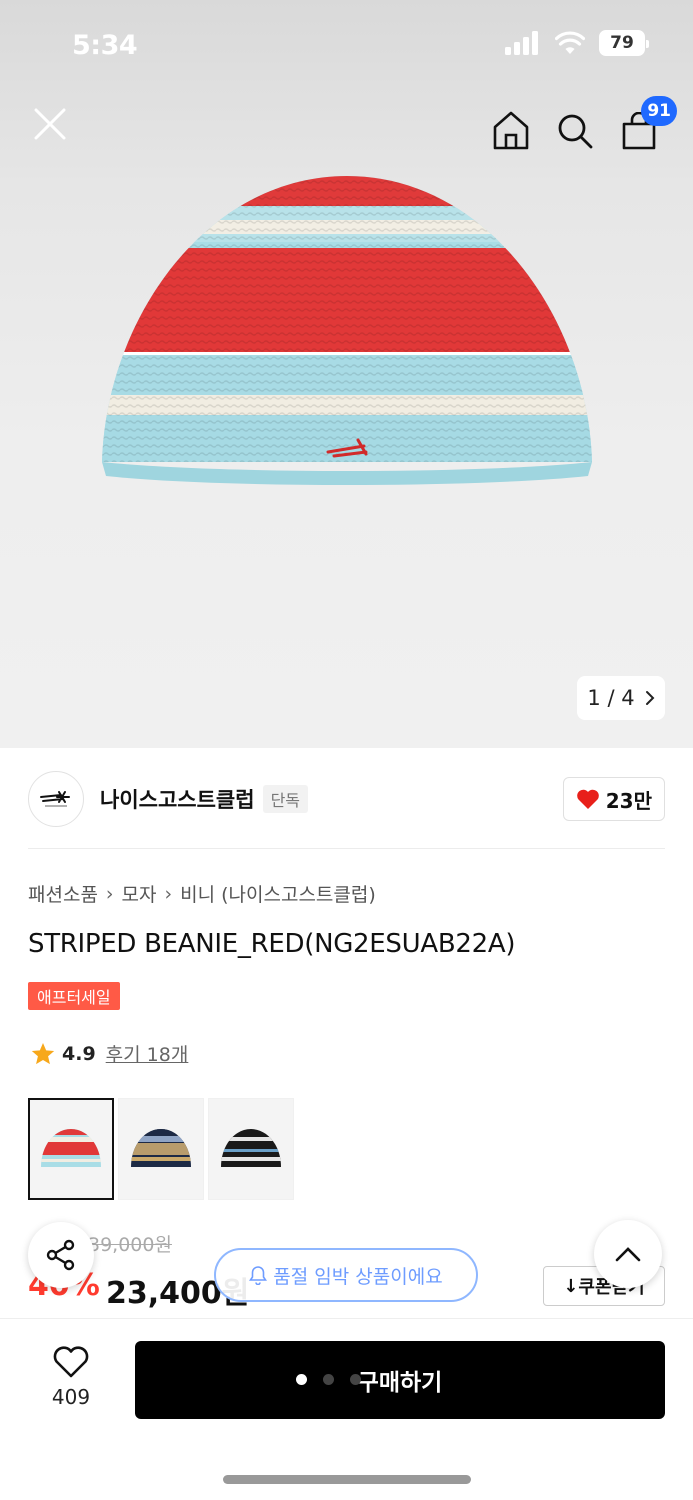 This screenshot has height=1500, width=693. I want to click on sale-badge: 애프터세일, so click(74, 996).